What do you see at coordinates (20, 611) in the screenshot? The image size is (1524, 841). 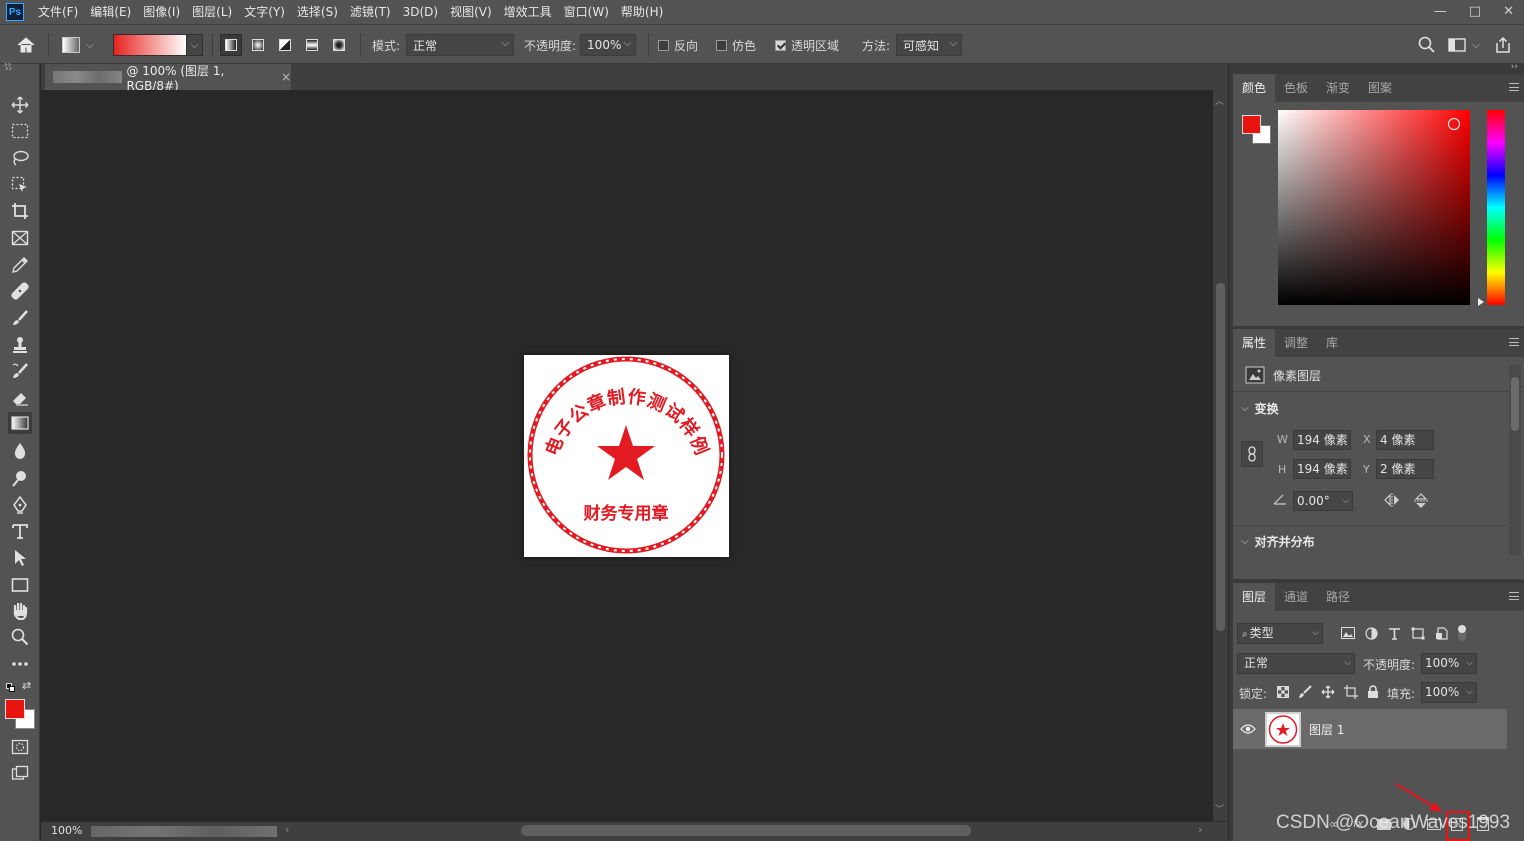 I see `hand-tool` at bounding box center [20, 611].